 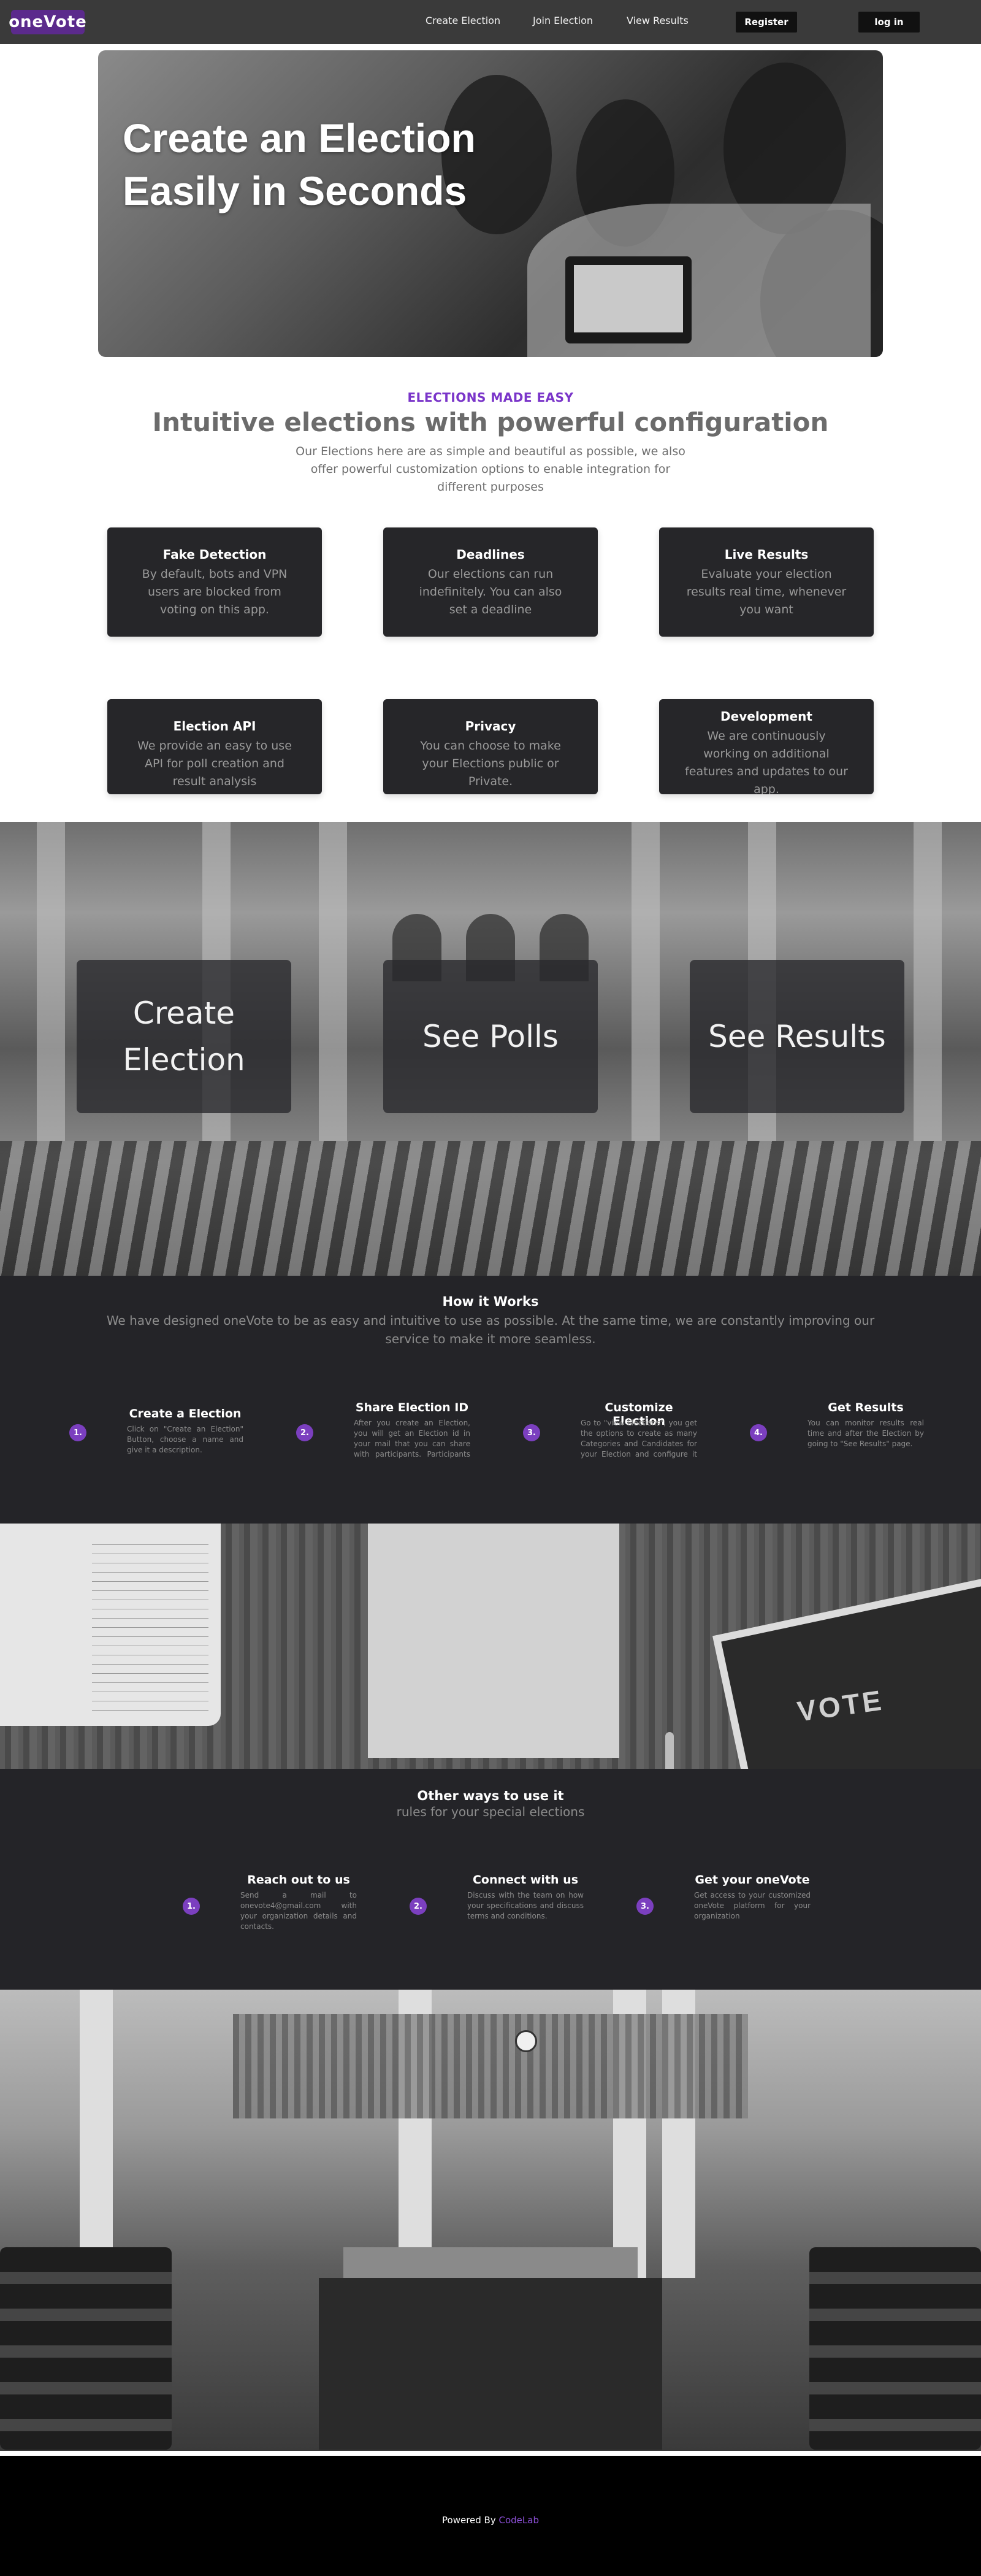 I want to click on footer-brand-link: CodeLab, so click(x=519, y=2520).